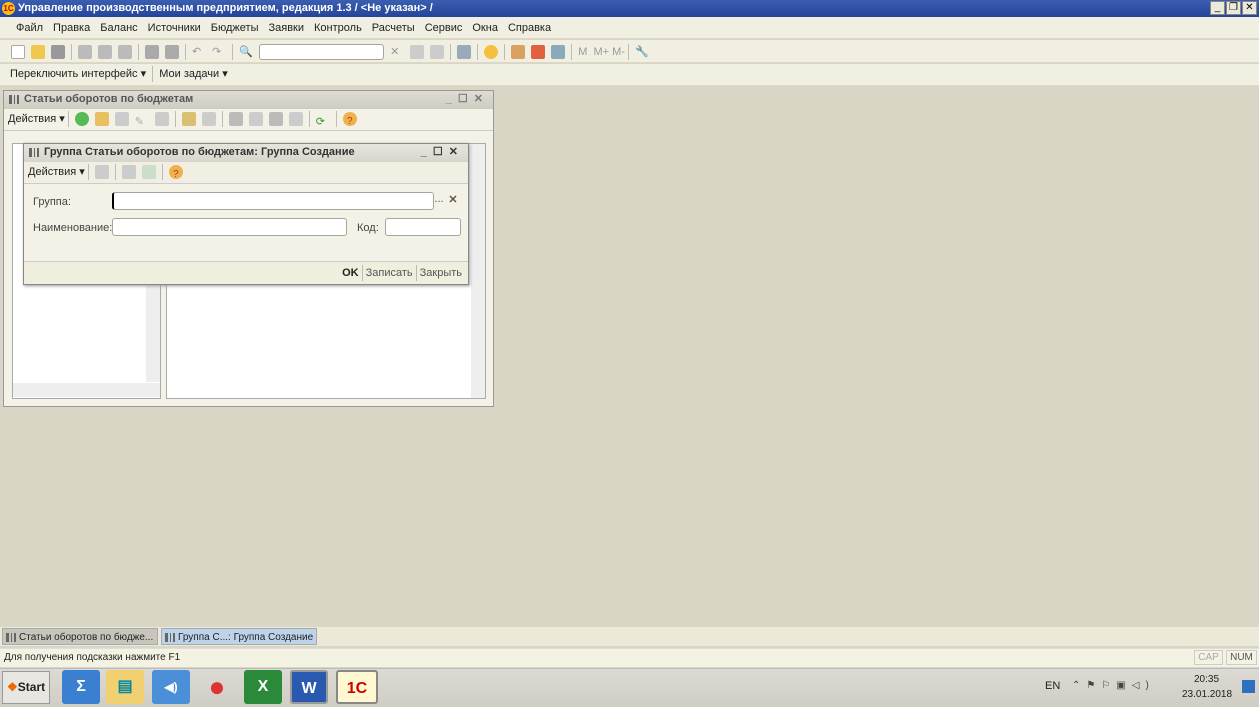 Image resolution: width=1259 pixels, height=707 pixels. What do you see at coordinates (1052, 686) in the screenshot?
I see `language-indicator: EN` at bounding box center [1052, 686].